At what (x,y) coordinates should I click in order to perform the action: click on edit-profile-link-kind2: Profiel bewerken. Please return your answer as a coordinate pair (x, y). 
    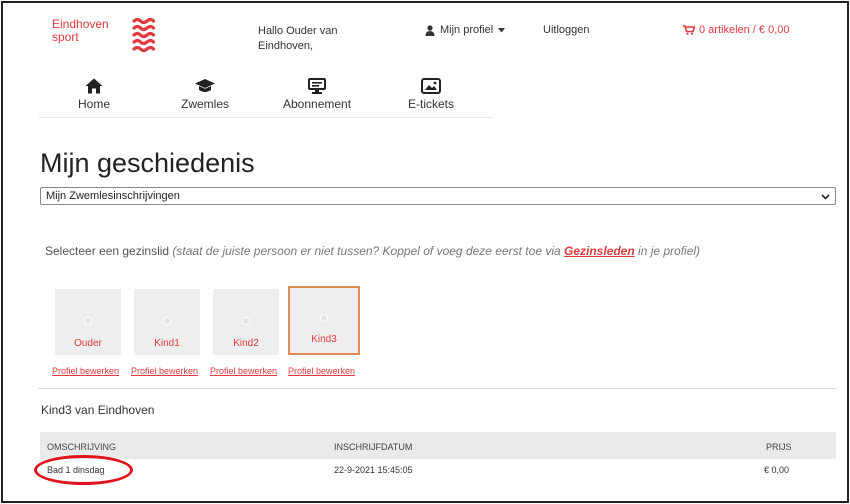
    Looking at the image, I should click on (243, 371).